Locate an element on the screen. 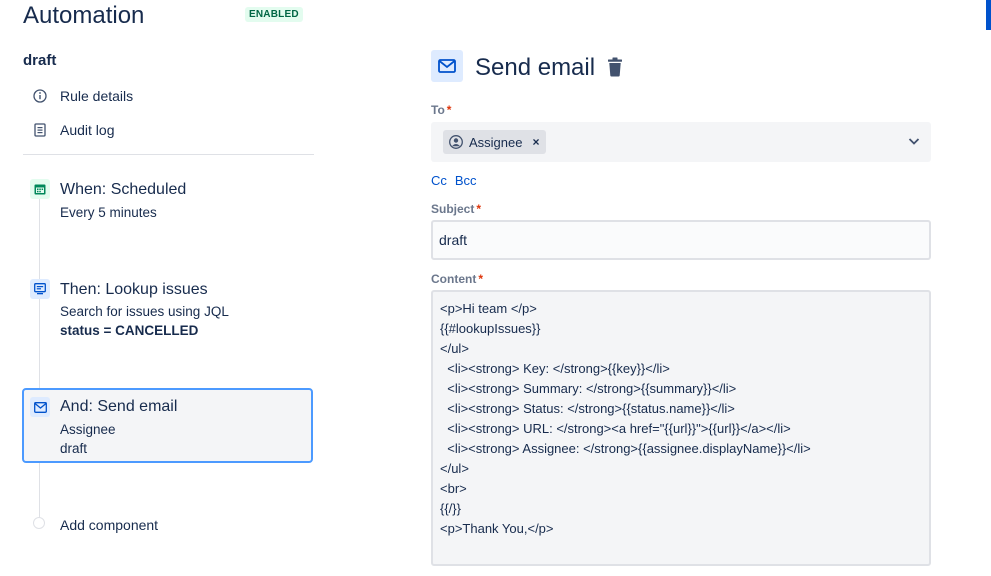 The image size is (991, 576). add-component-dot is located at coordinates (39, 523).